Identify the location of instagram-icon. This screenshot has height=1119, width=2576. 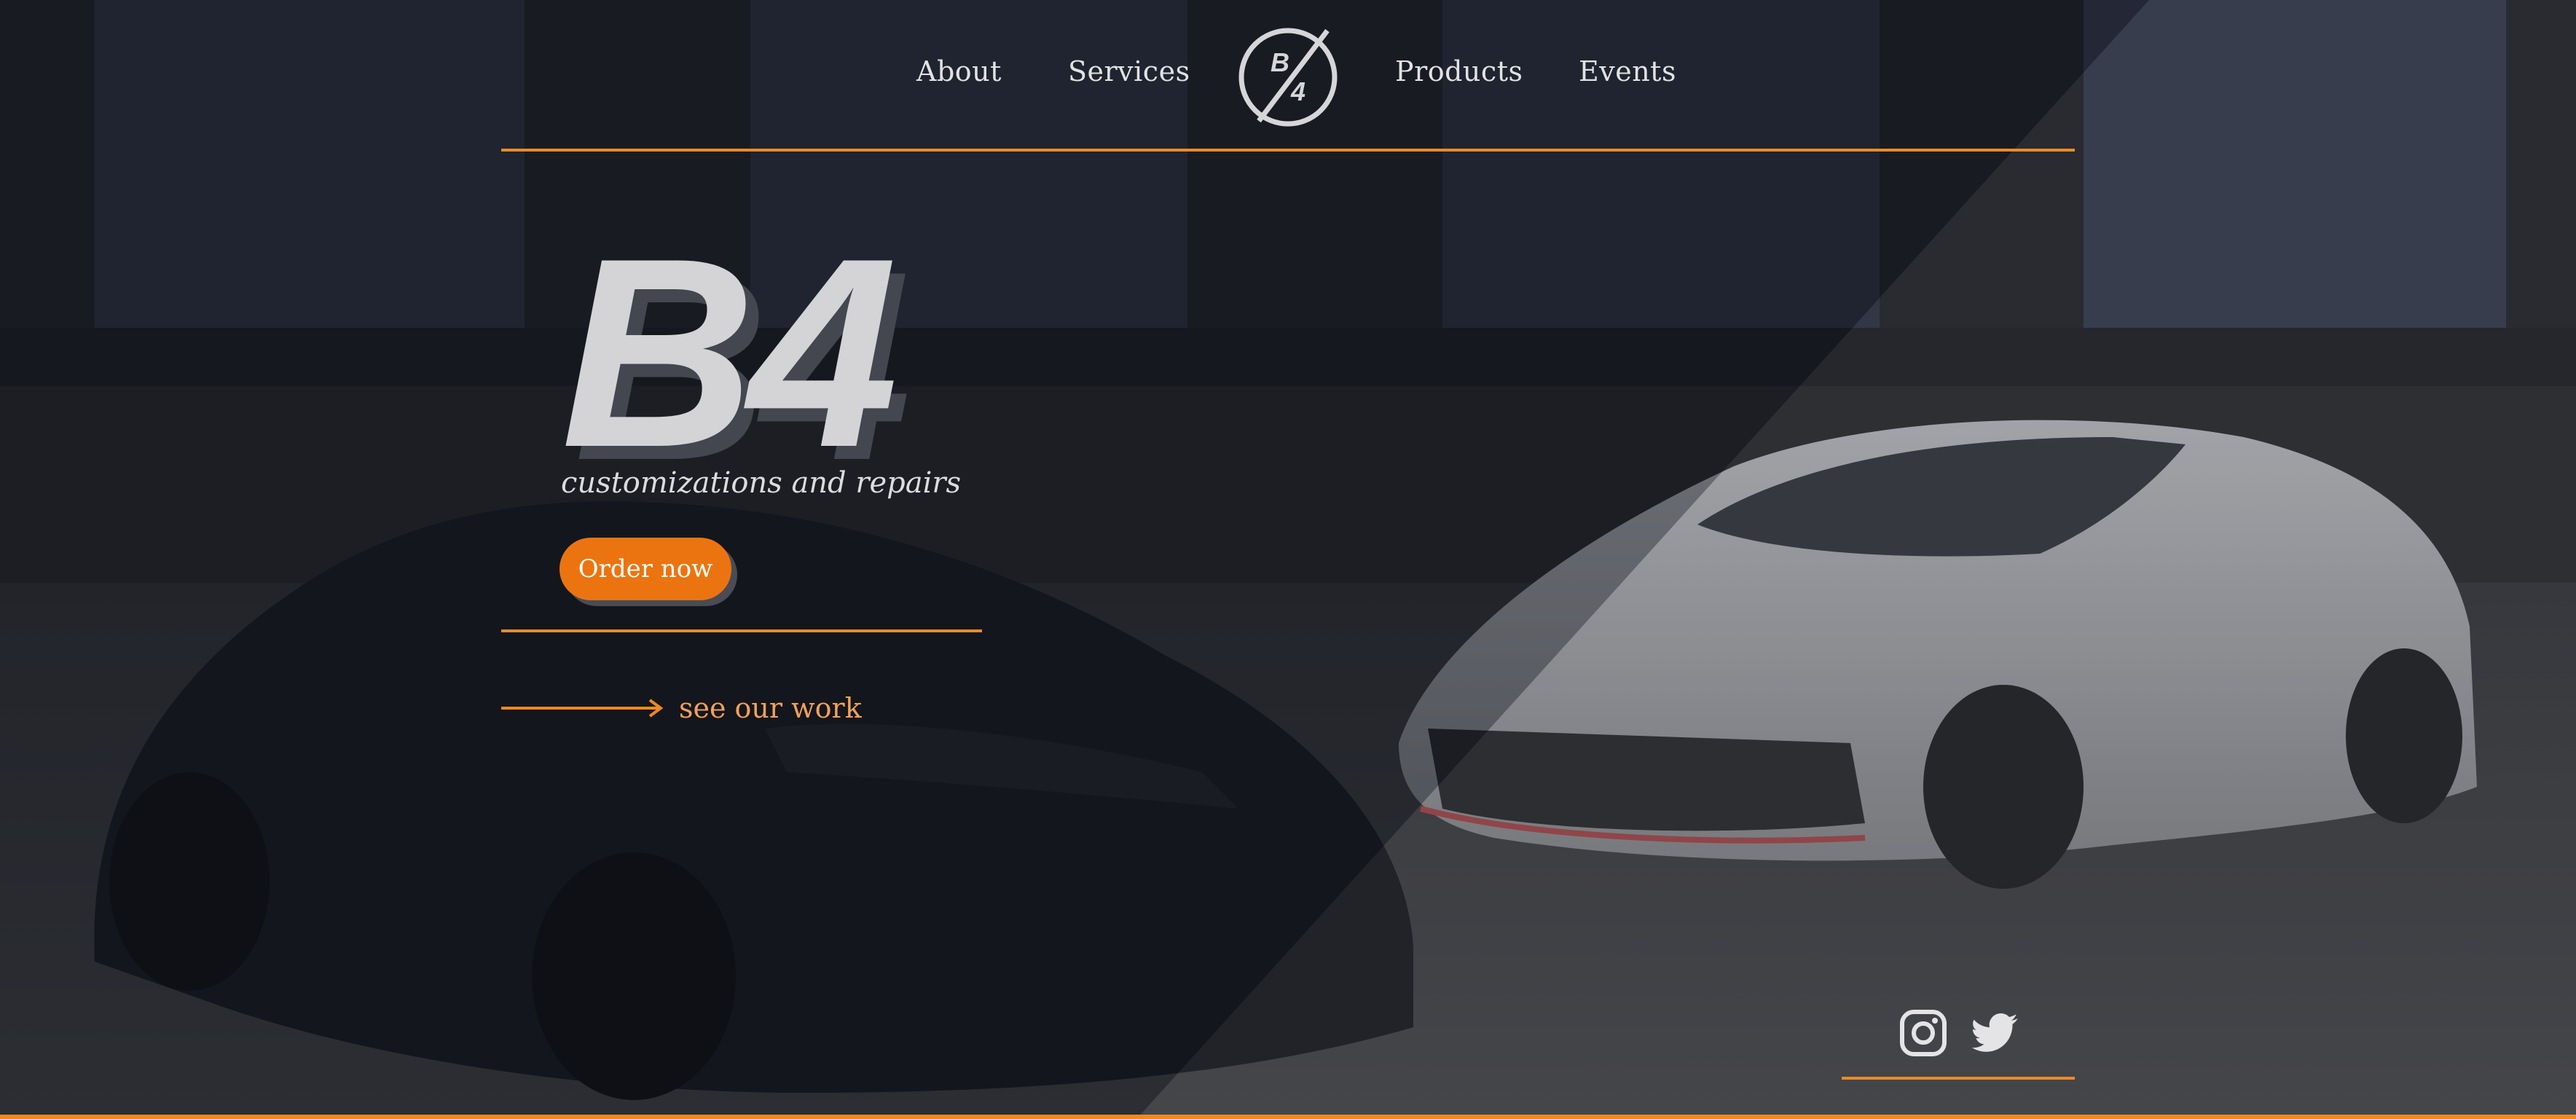
(1923, 1033).